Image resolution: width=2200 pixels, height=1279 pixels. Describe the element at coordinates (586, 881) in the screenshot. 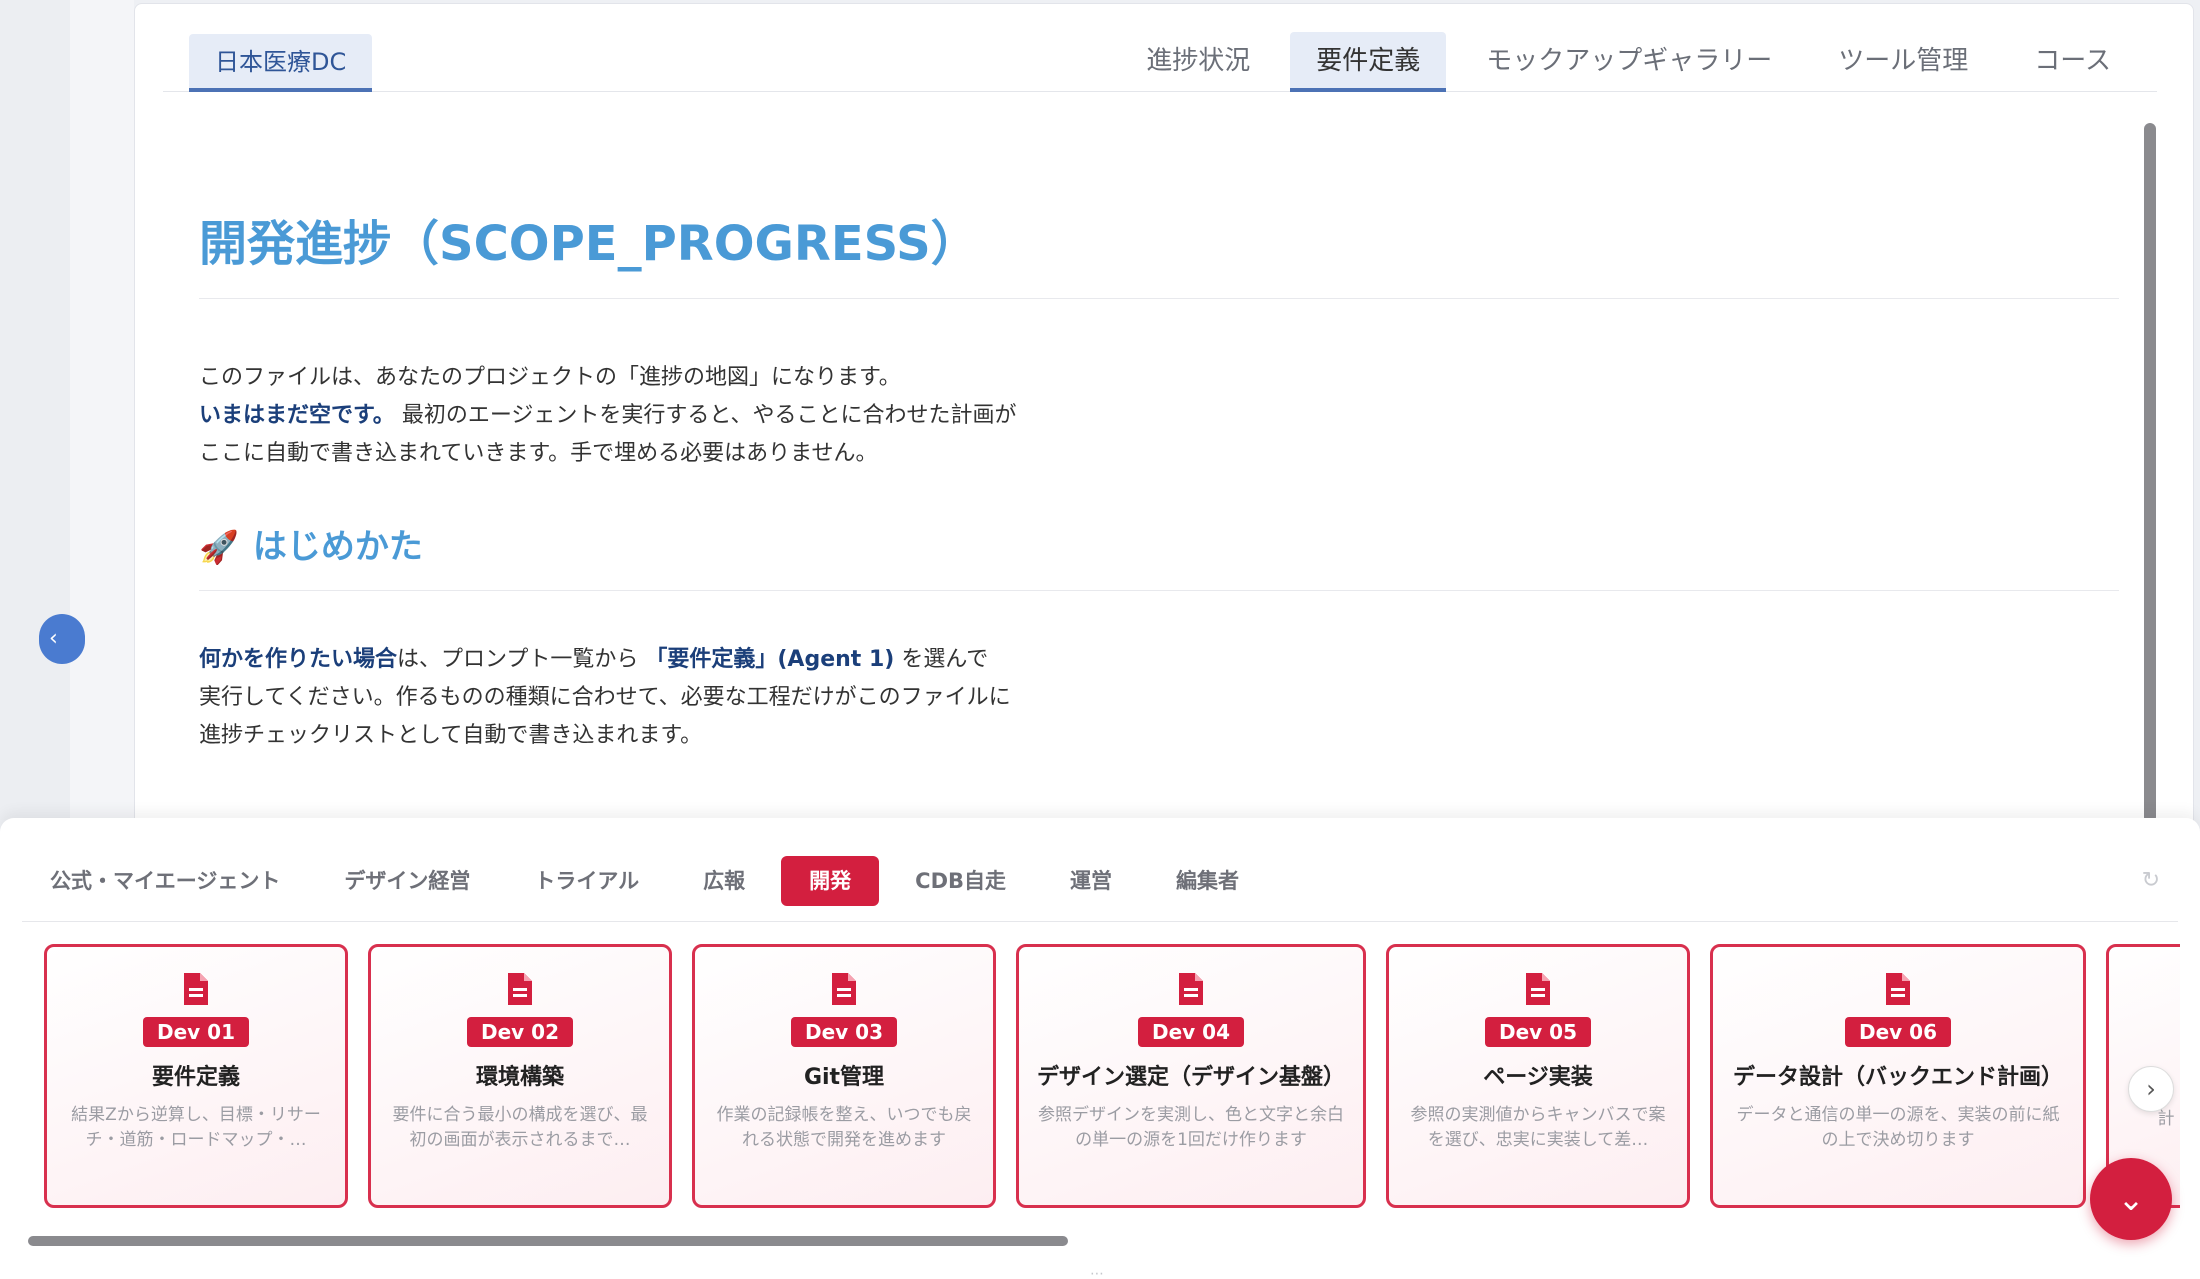

I see `cat-tab-trial: トライアル` at that location.